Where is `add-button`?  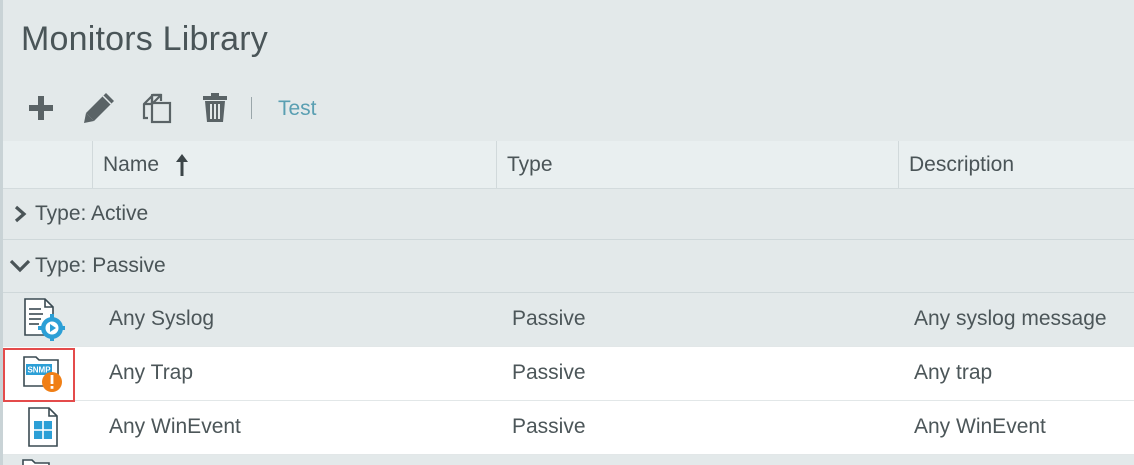 add-button is located at coordinates (41, 108).